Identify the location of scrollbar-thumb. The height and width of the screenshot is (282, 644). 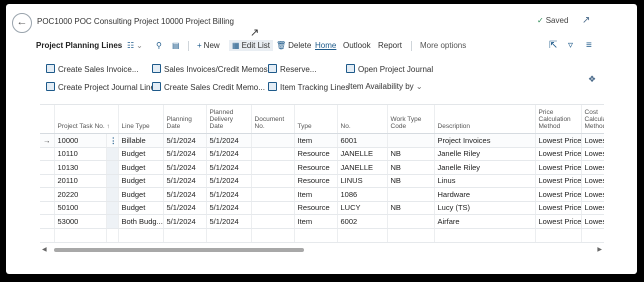
(179, 250).